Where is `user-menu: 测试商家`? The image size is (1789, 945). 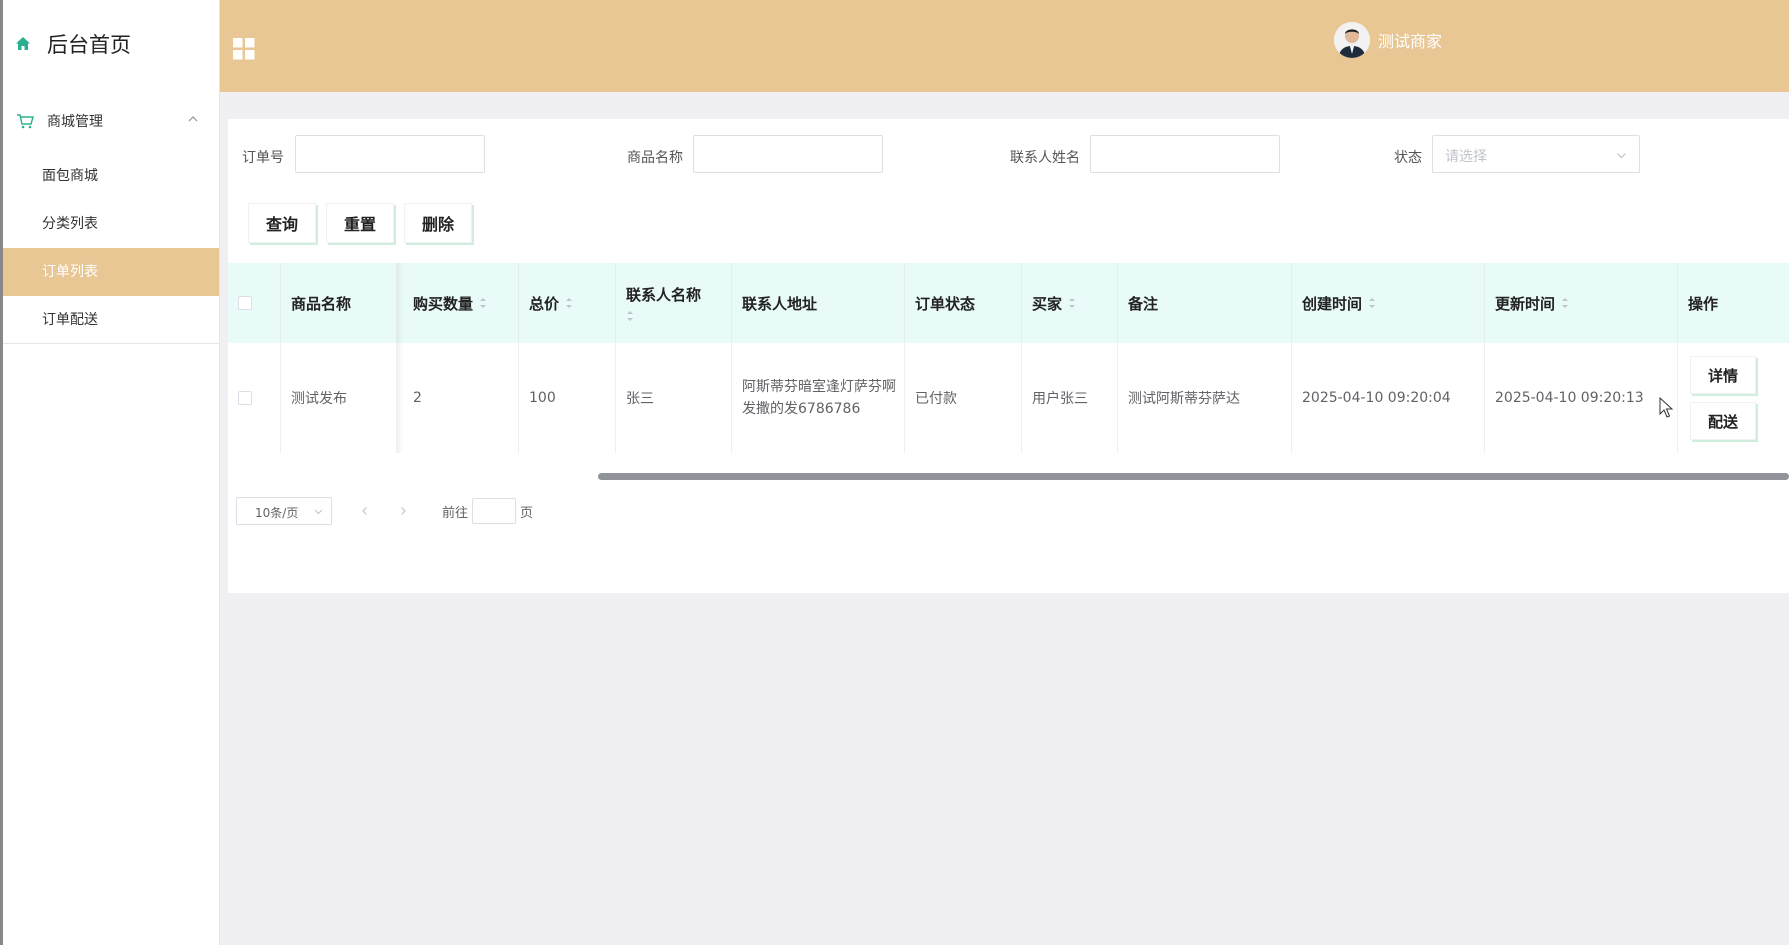 user-menu: 测试商家 is located at coordinates (1388, 40).